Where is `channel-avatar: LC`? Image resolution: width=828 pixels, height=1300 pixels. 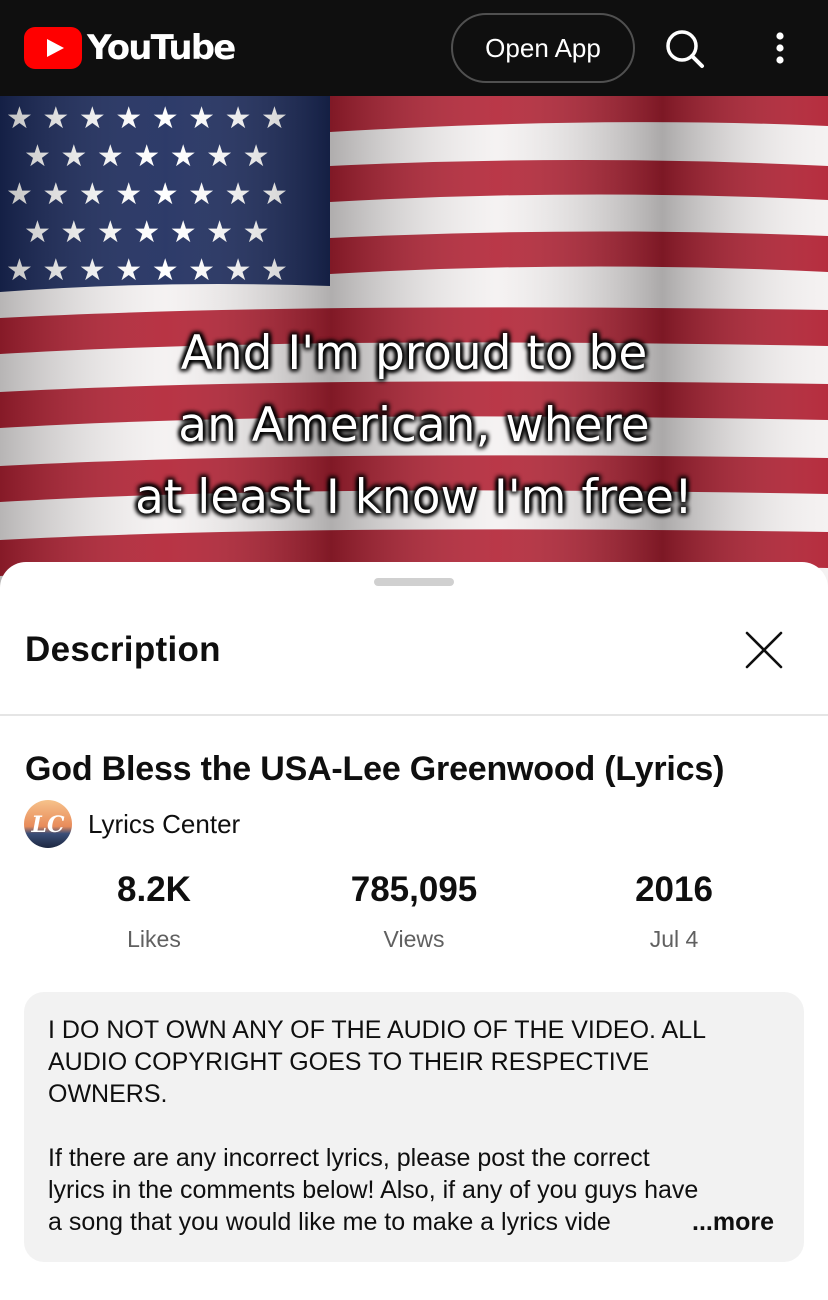 channel-avatar: LC is located at coordinates (48, 824).